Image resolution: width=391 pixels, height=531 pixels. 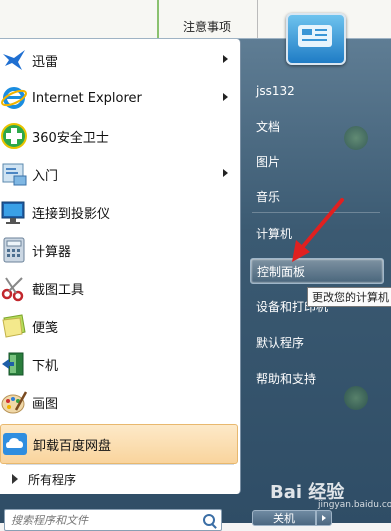 I want to click on document-divider, so click(x=257, y=20).